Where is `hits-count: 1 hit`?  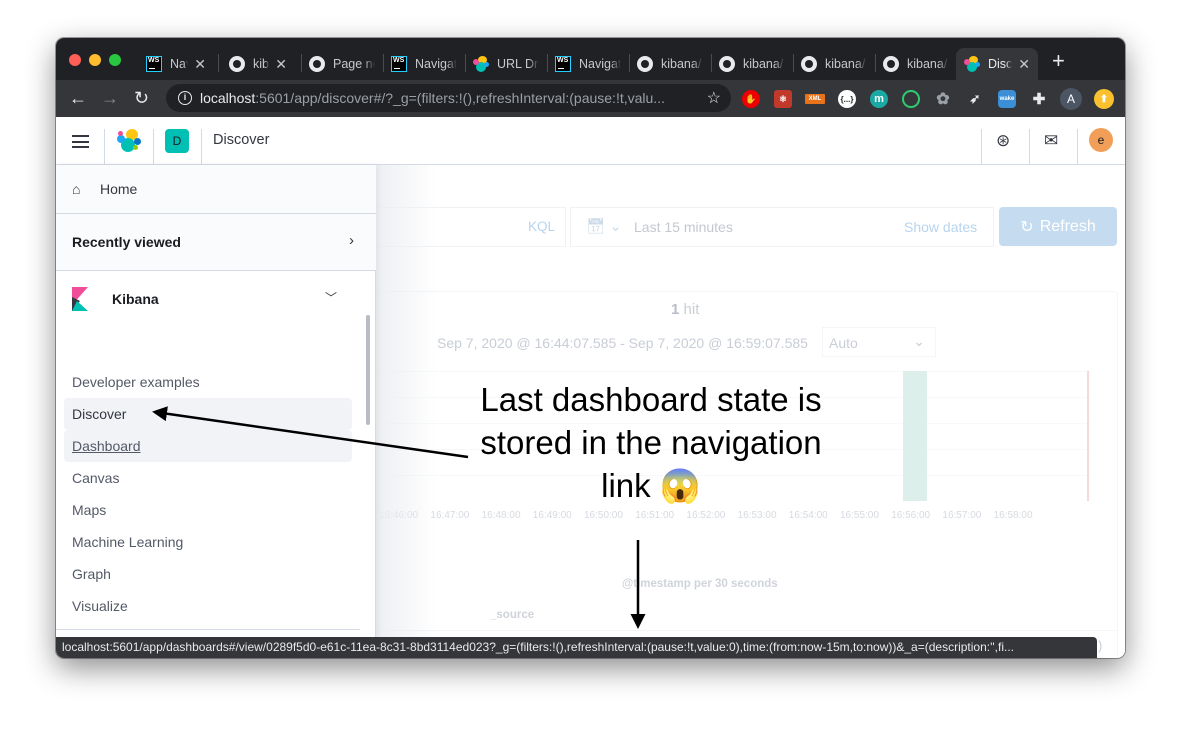 hits-count: 1 hit is located at coordinates (685, 309).